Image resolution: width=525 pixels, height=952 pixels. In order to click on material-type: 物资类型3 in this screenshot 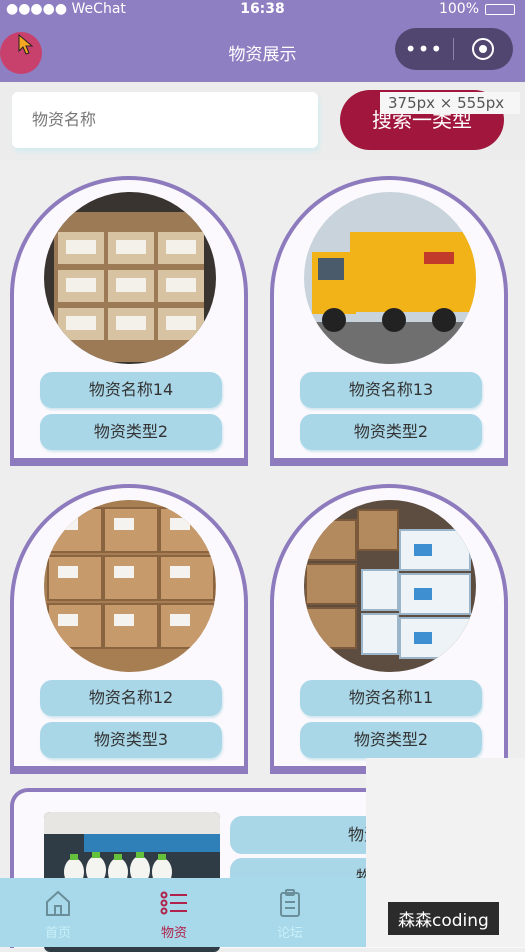, I will do `click(131, 740)`.